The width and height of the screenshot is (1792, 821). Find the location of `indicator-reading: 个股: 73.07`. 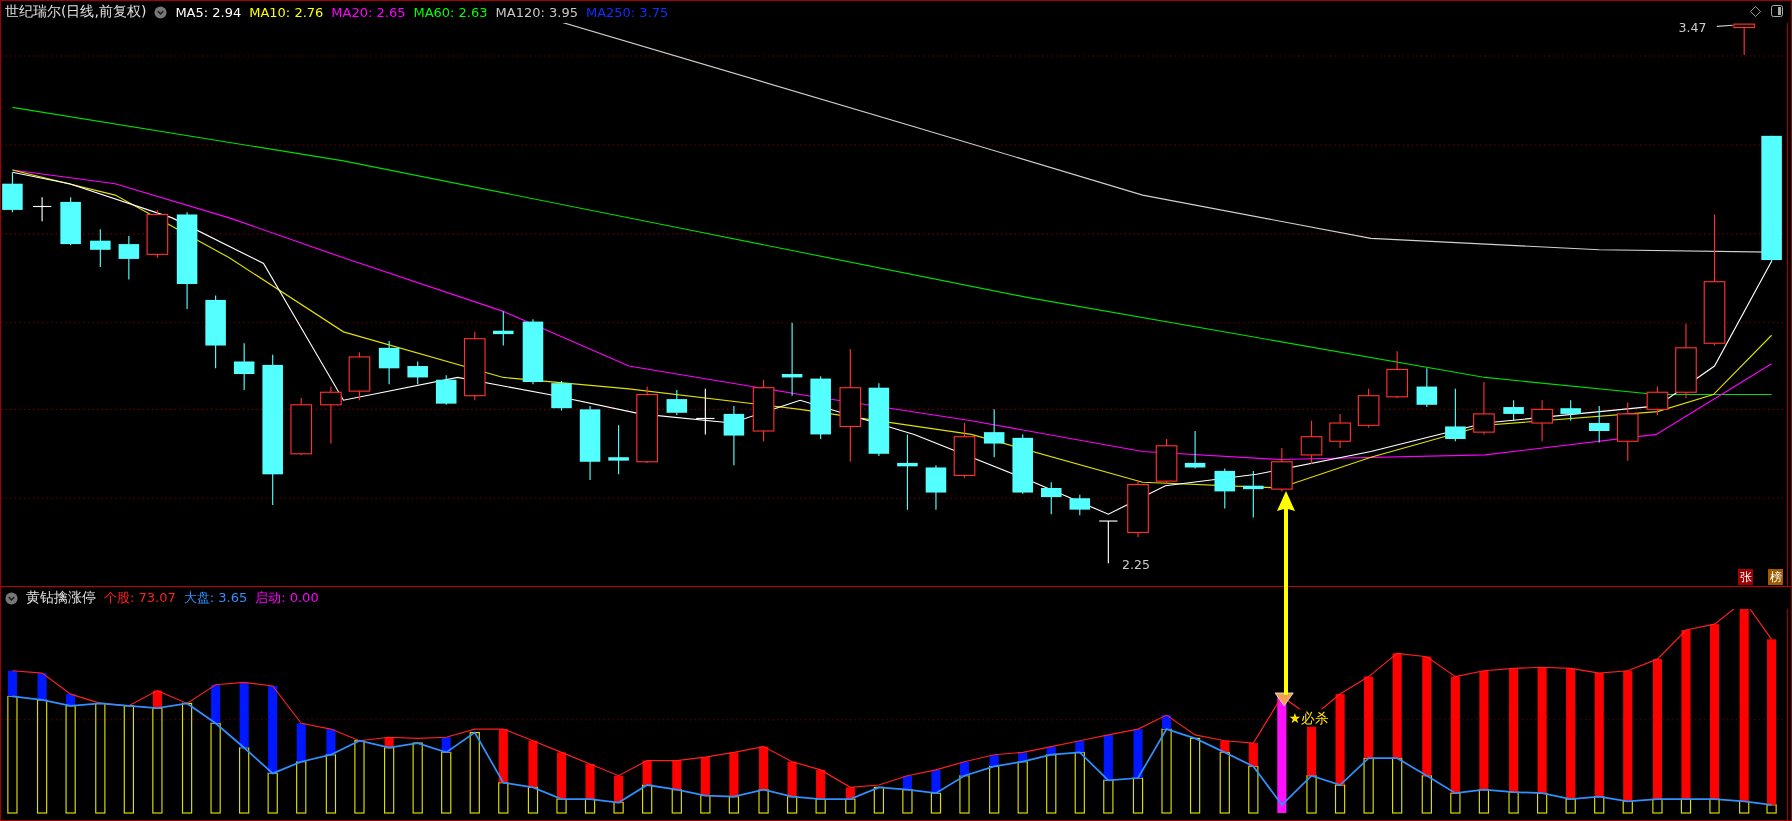

indicator-reading: 个股: 73.07 is located at coordinates (140, 598).